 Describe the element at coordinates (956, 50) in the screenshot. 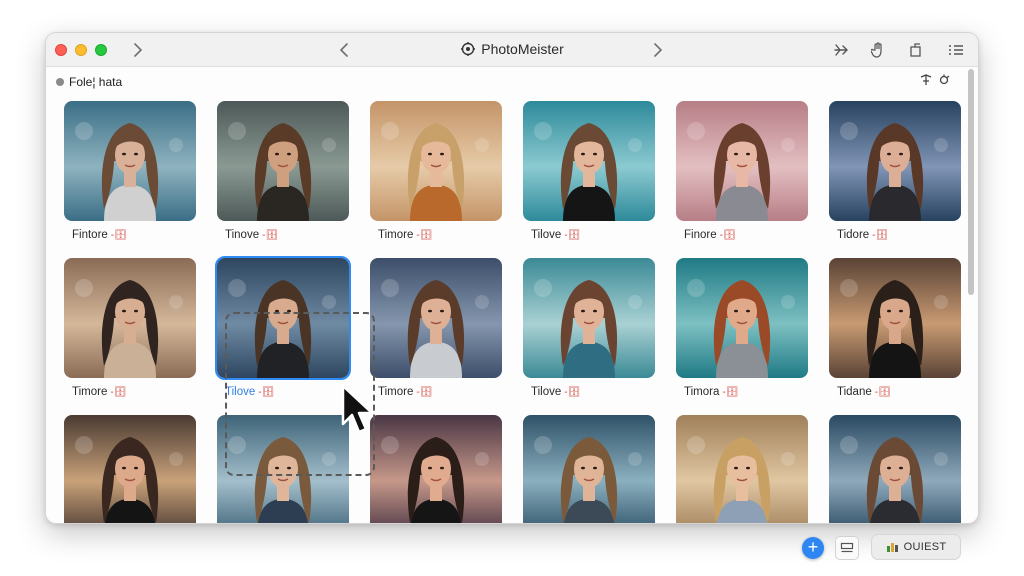

I see `list-icon` at that location.